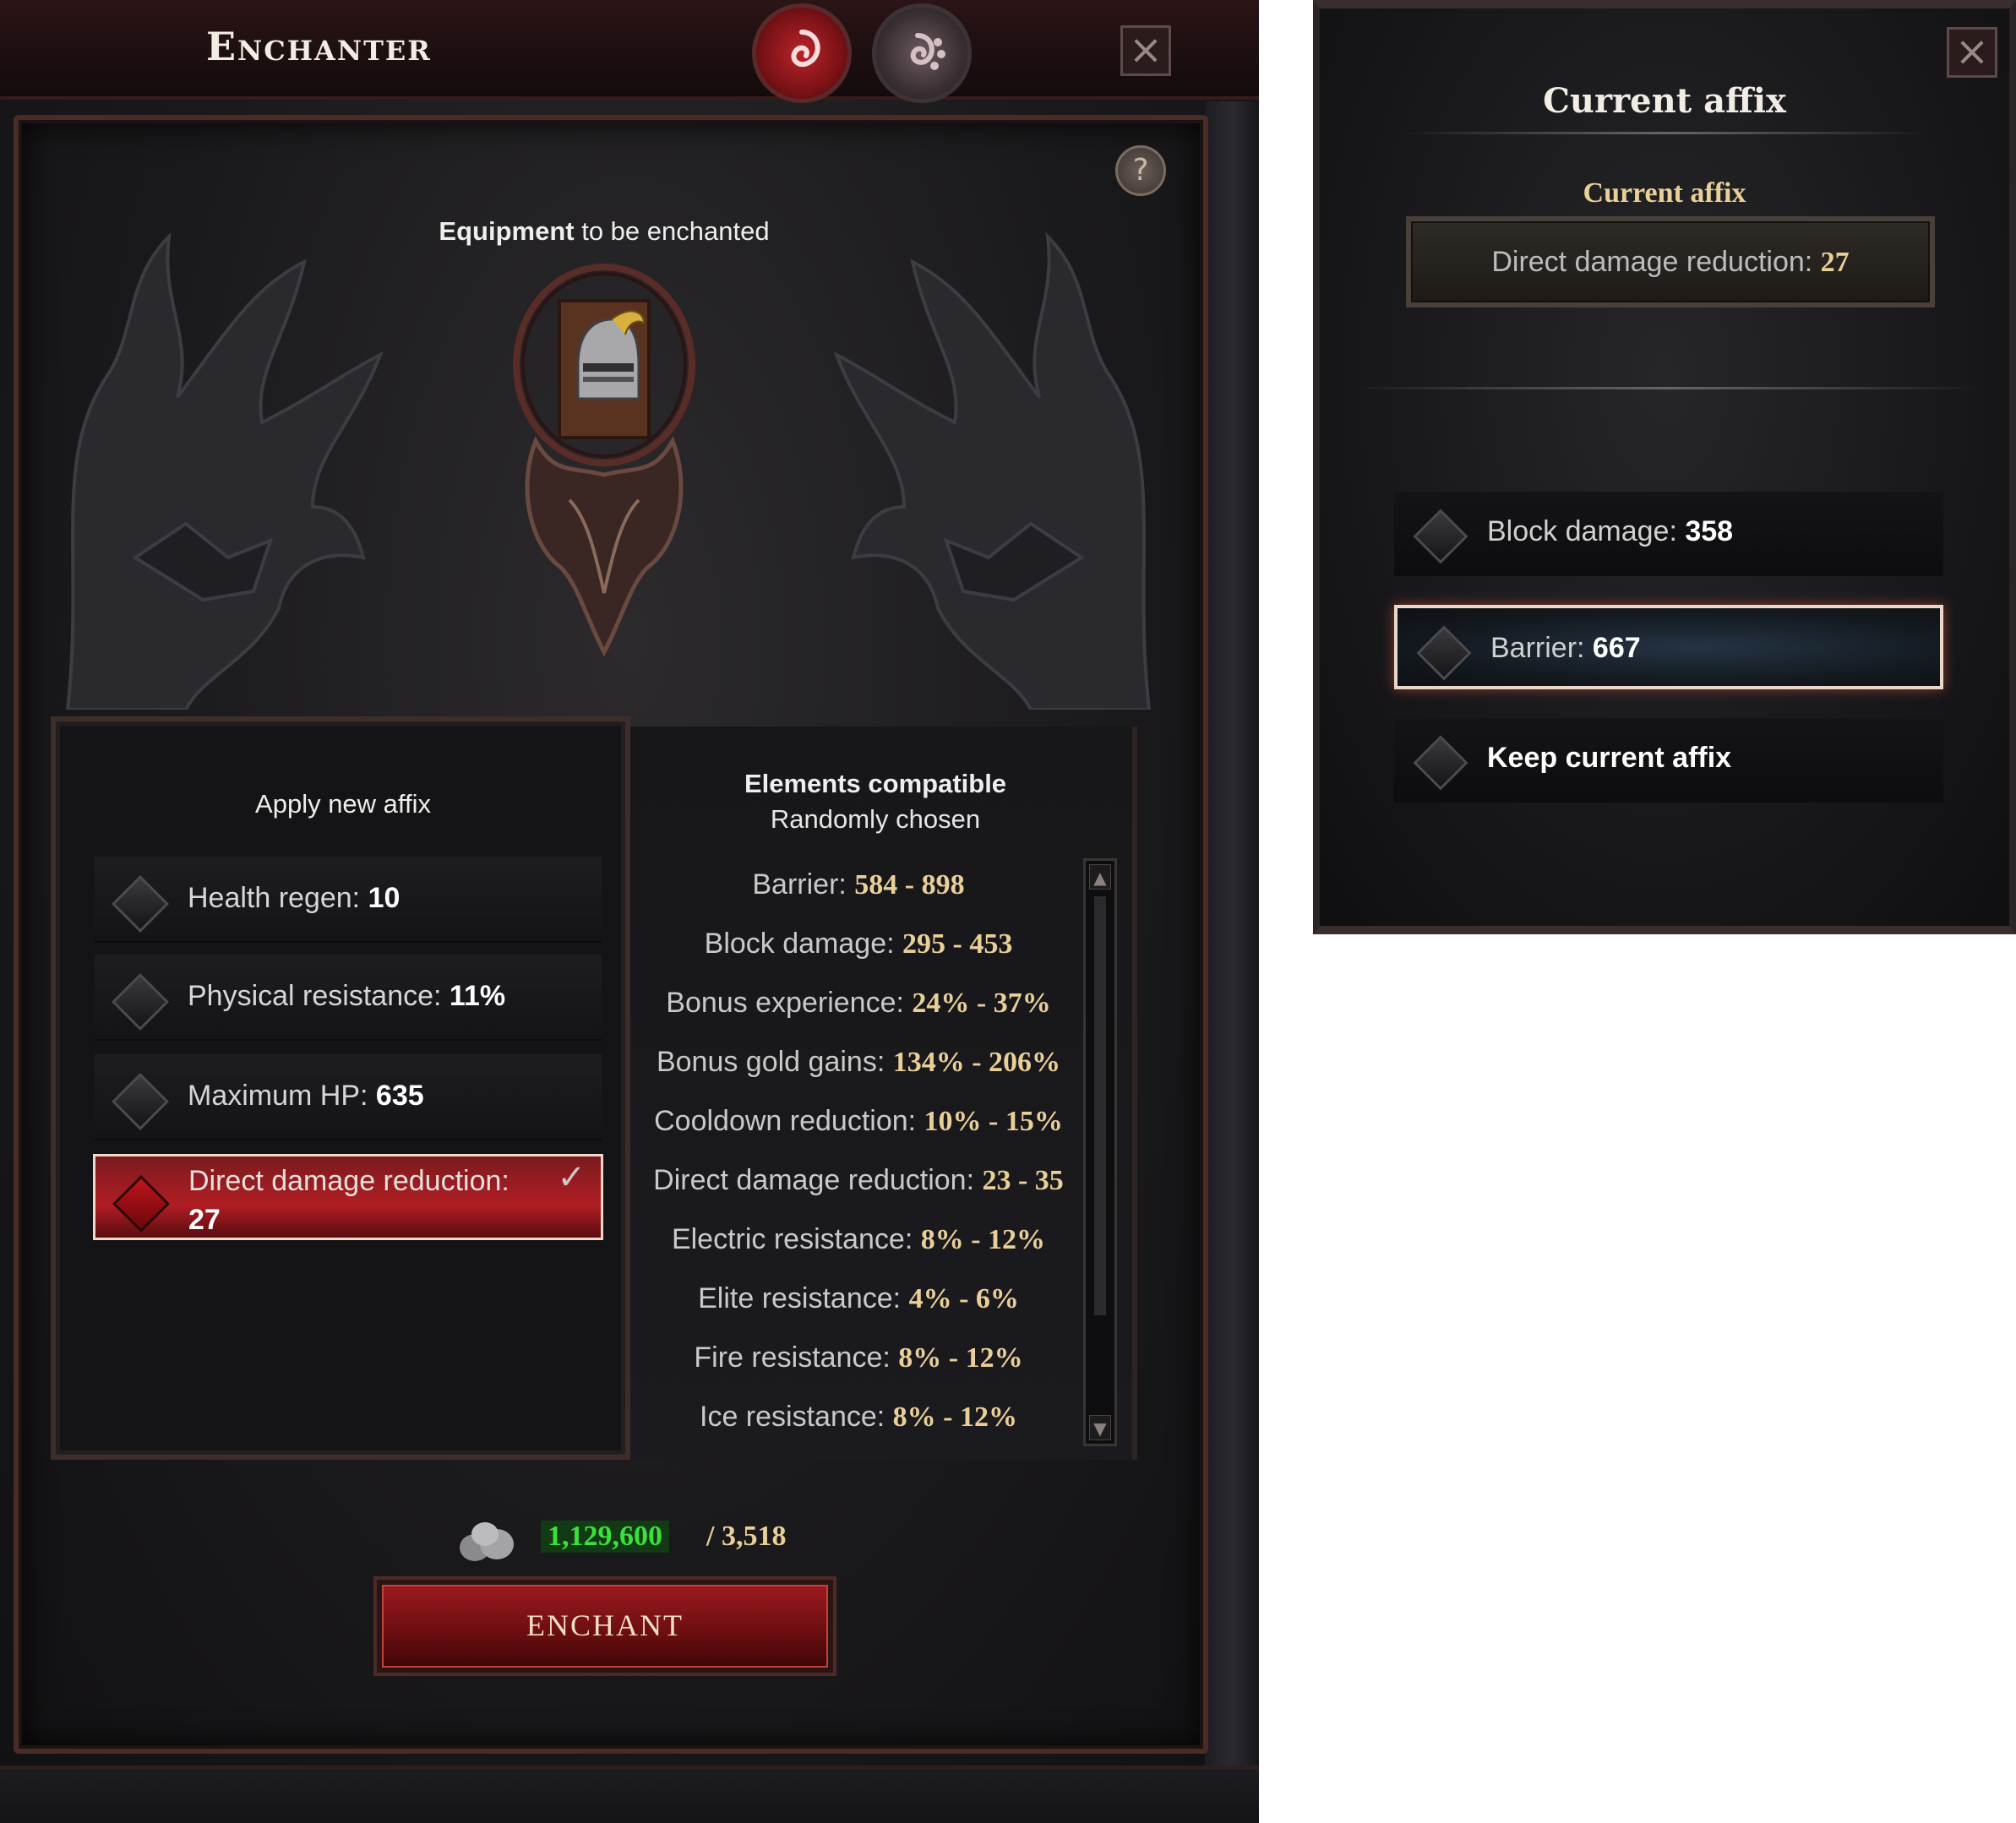  I want to click on affix-option-maximum-hp: Maximum HP: 635, so click(348, 1097).